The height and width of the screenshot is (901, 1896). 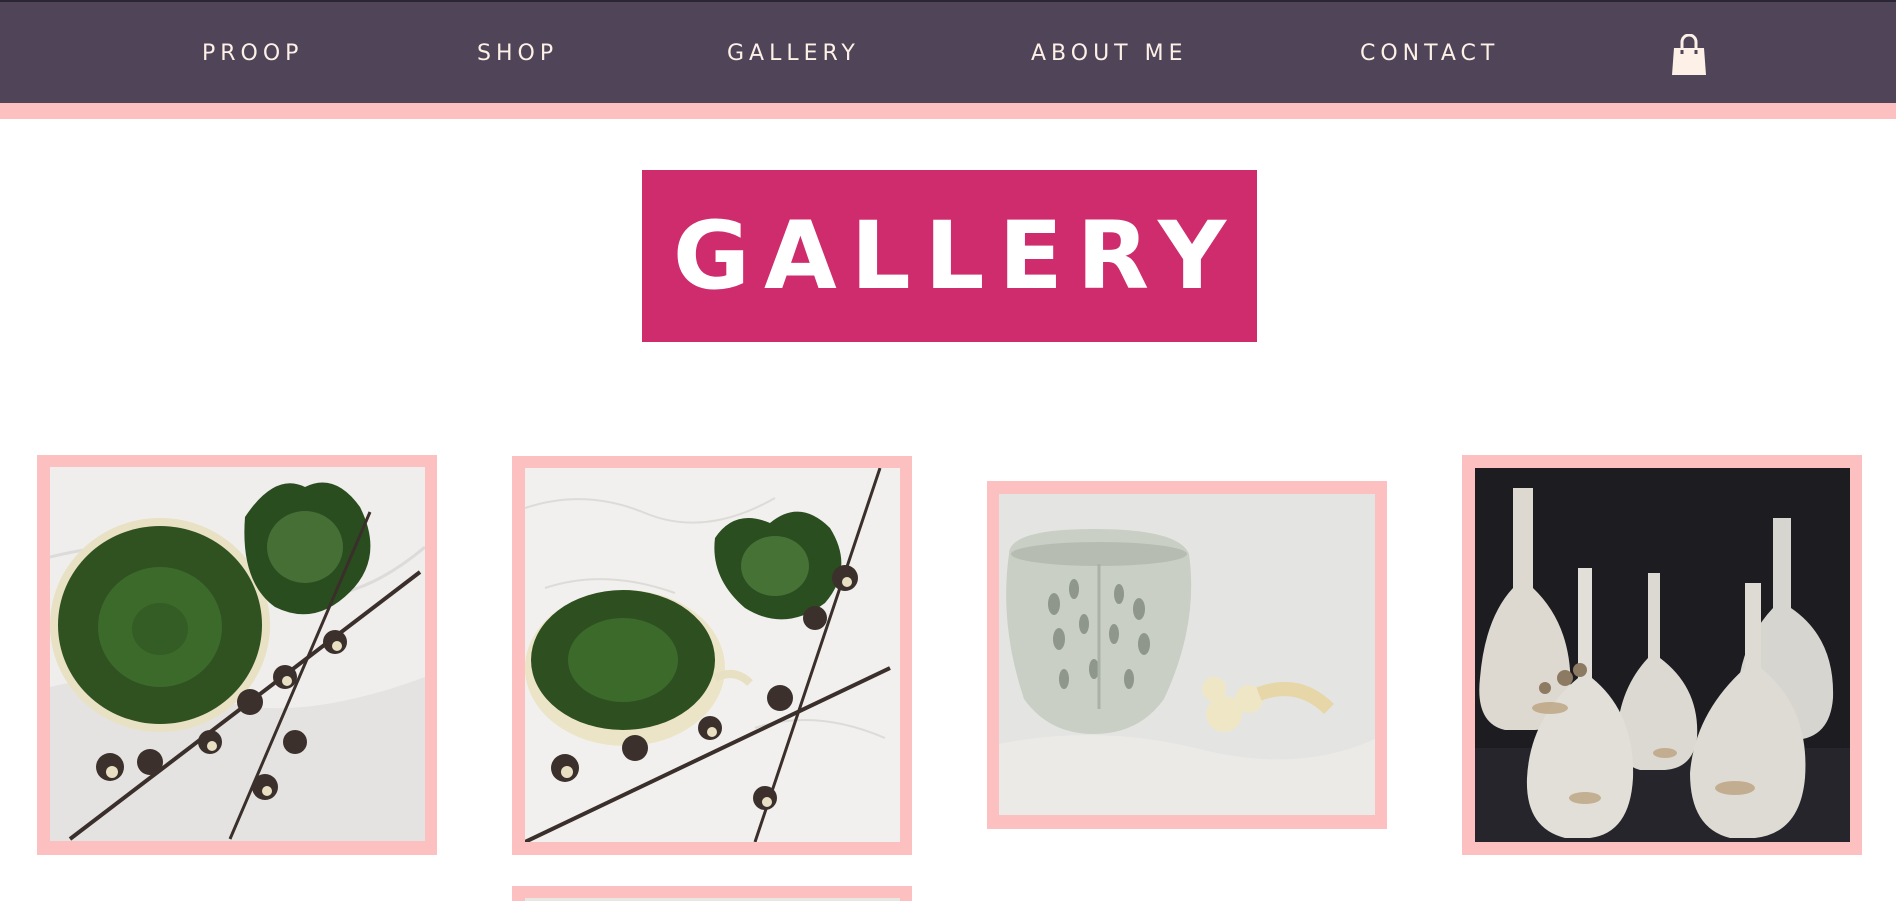 I want to click on gallery-item-candle-holder, so click(x=1187, y=655).